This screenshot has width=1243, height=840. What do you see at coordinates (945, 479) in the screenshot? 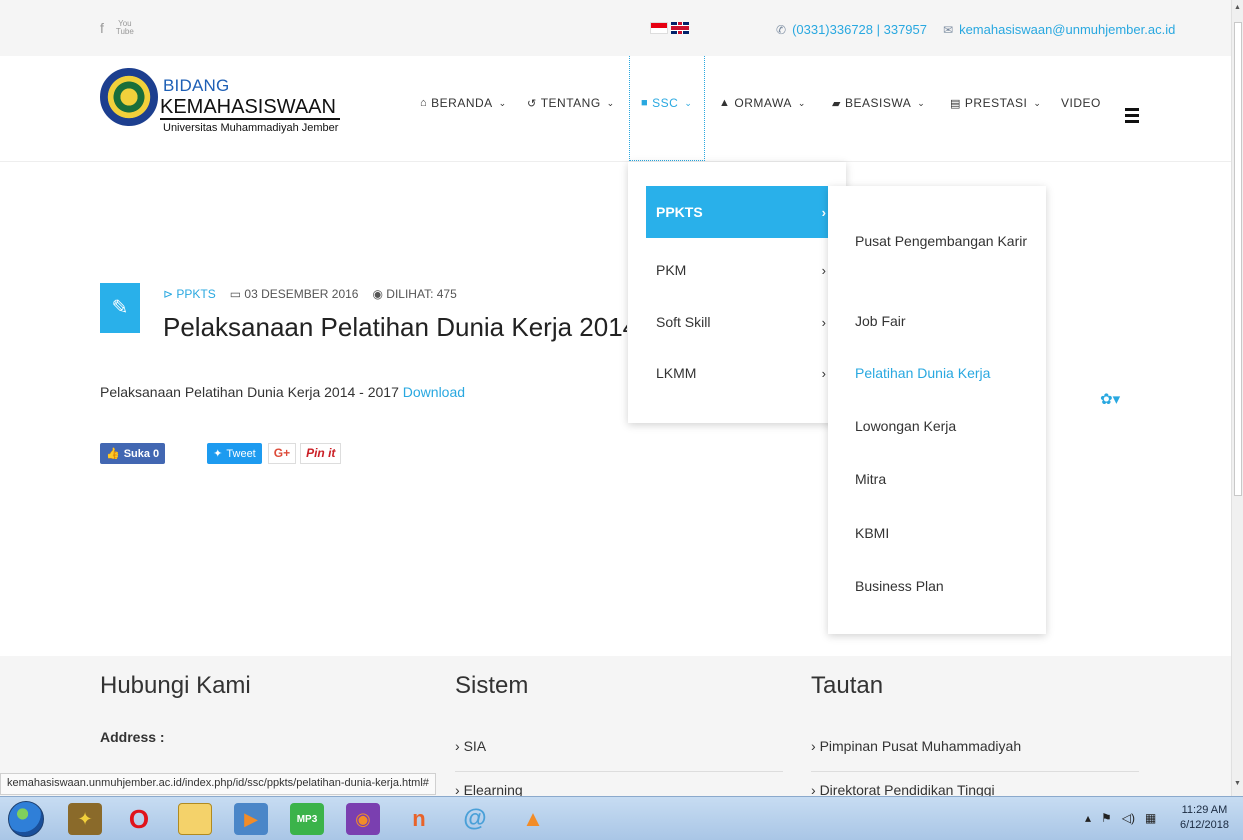
I see `submenu-item-mitra: Mitra` at bounding box center [945, 479].